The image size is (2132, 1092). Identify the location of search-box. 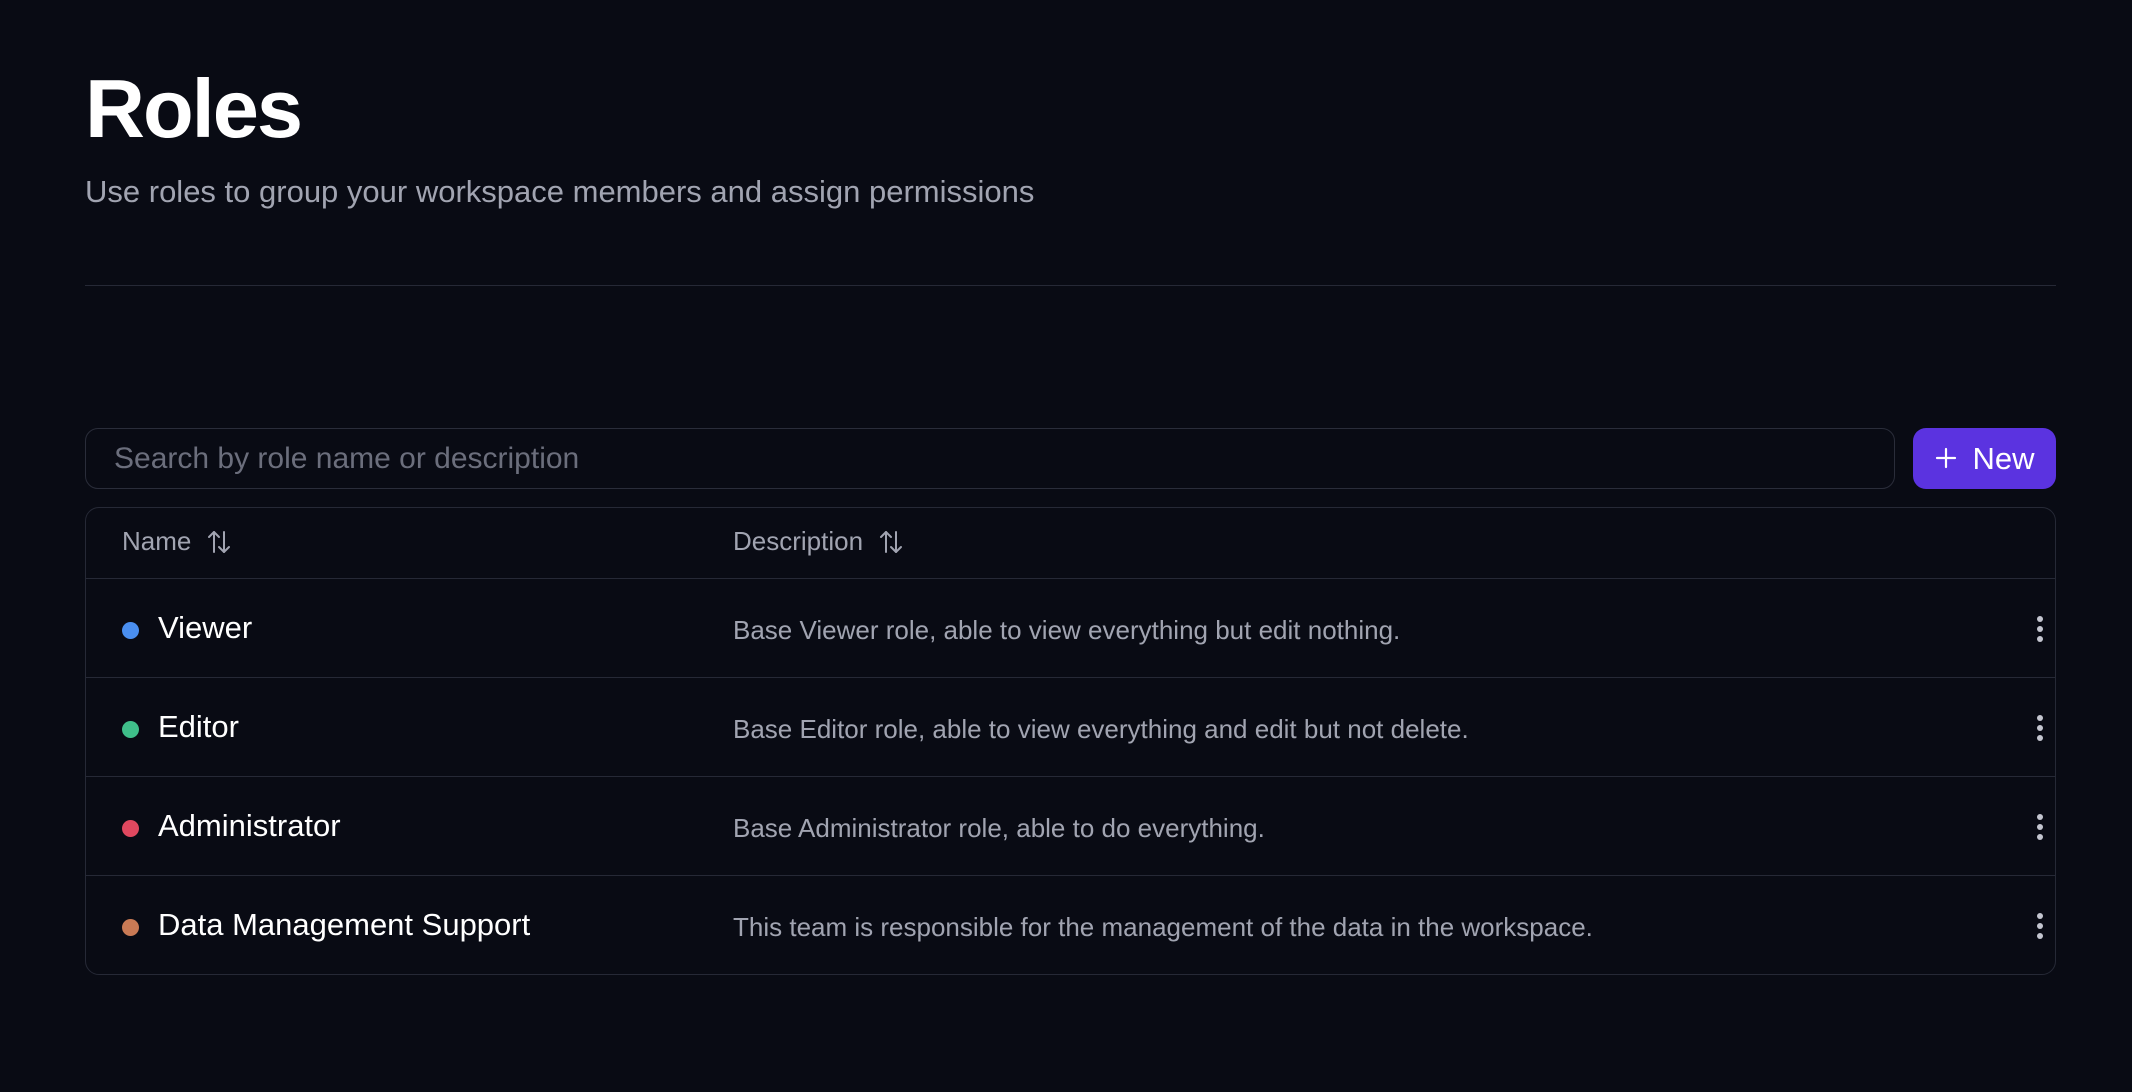
(990, 458).